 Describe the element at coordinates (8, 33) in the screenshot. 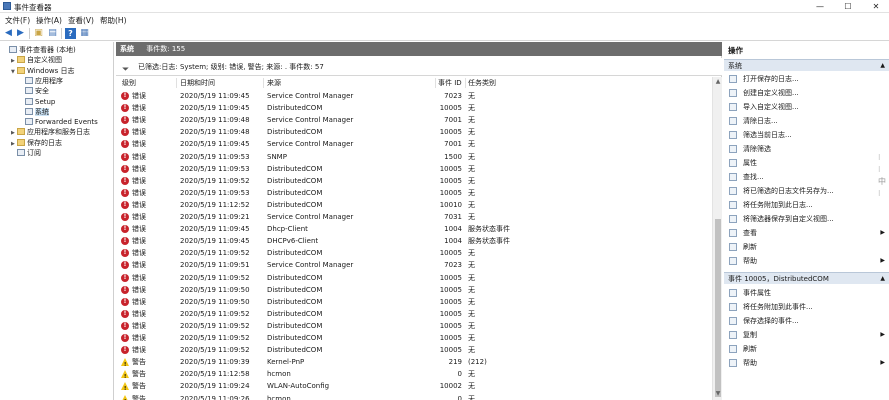

I see `back-arrow-icon: ◀` at that location.